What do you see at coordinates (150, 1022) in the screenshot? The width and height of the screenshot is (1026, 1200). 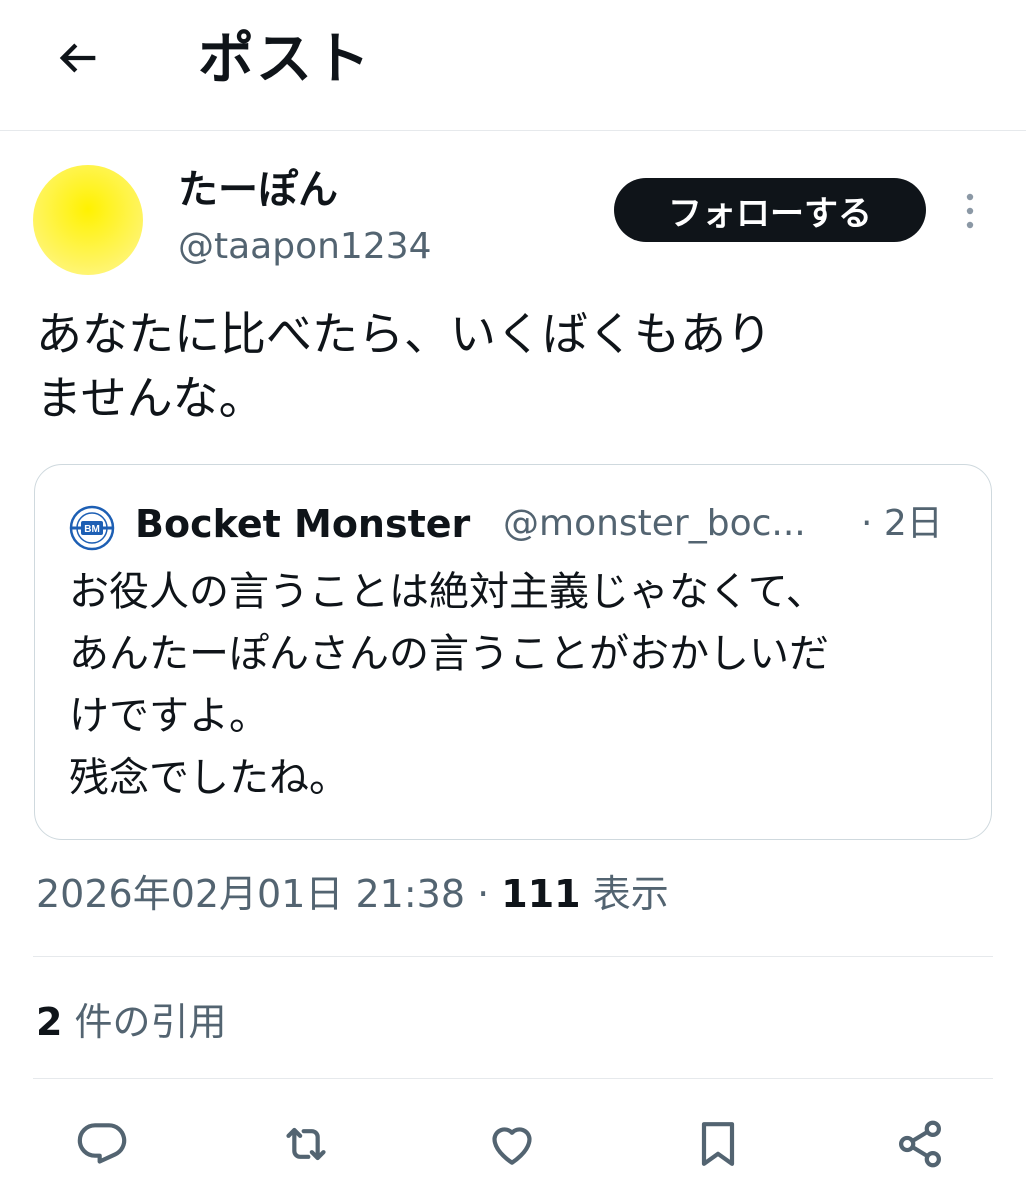 I see `quotes-label: 件の引用` at bounding box center [150, 1022].